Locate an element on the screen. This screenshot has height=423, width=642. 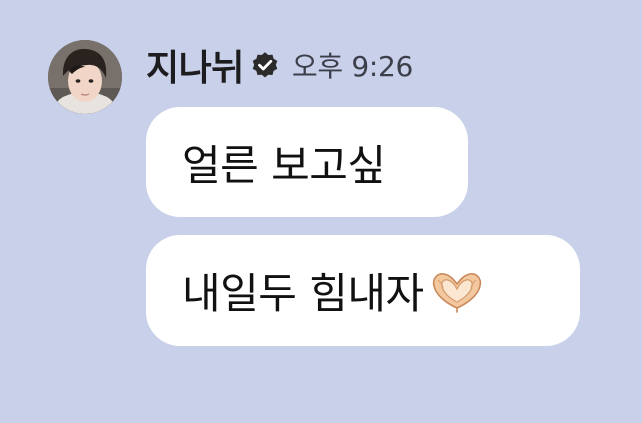
message-timestamp: 오후 9:26 is located at coordinates (352, 66).